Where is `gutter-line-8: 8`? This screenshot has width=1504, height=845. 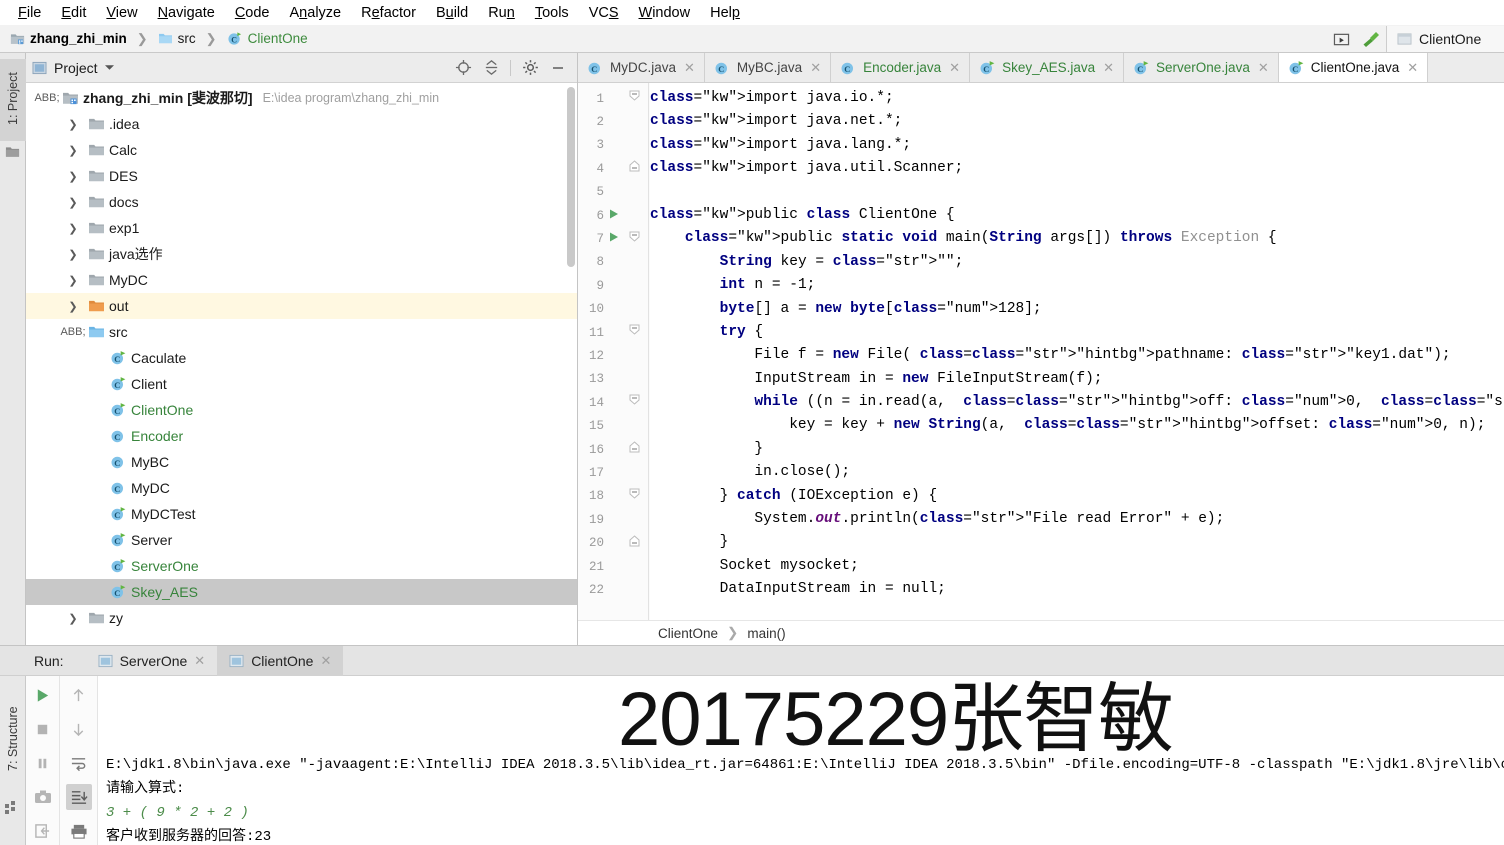 gutter-line-8: 8 is located at coordinates (614, 262).